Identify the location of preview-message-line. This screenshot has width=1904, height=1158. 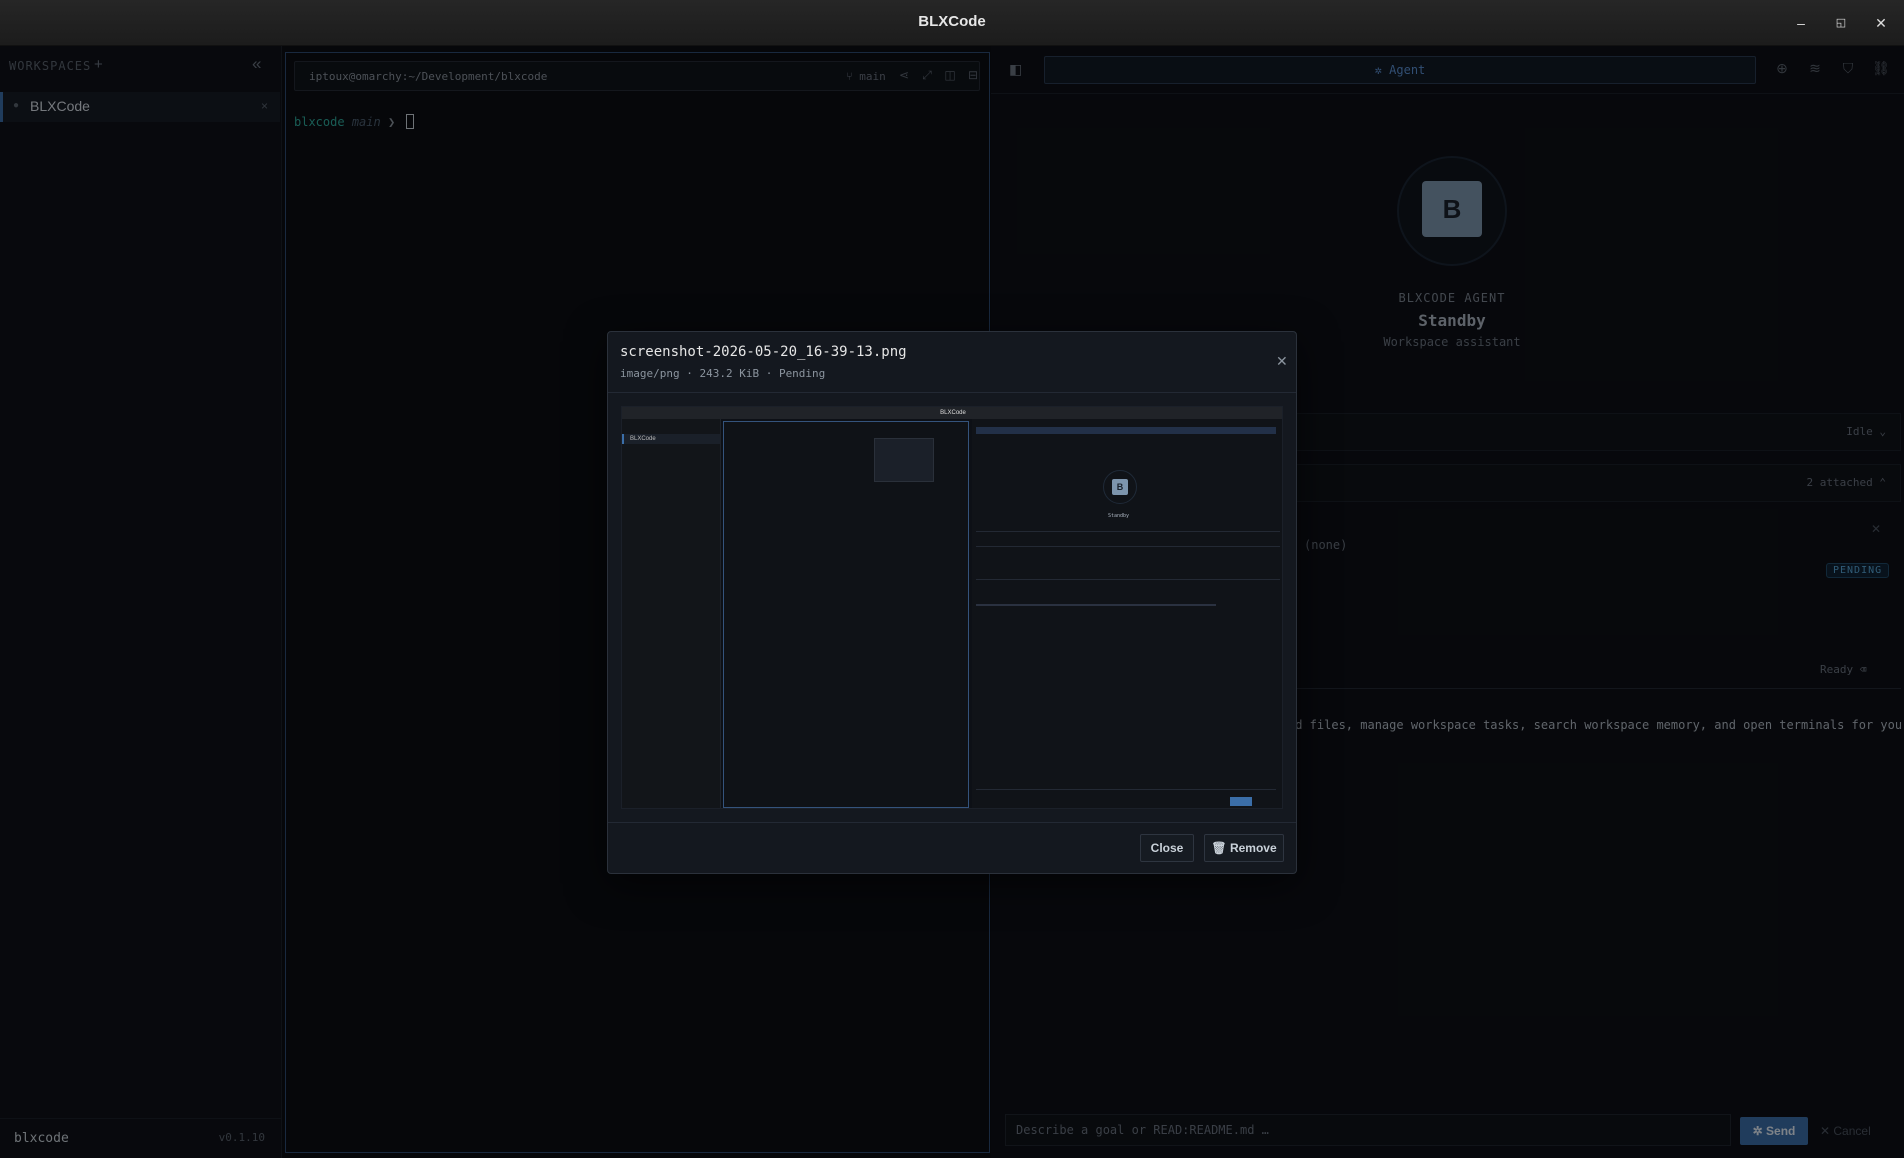
(1096, 605).